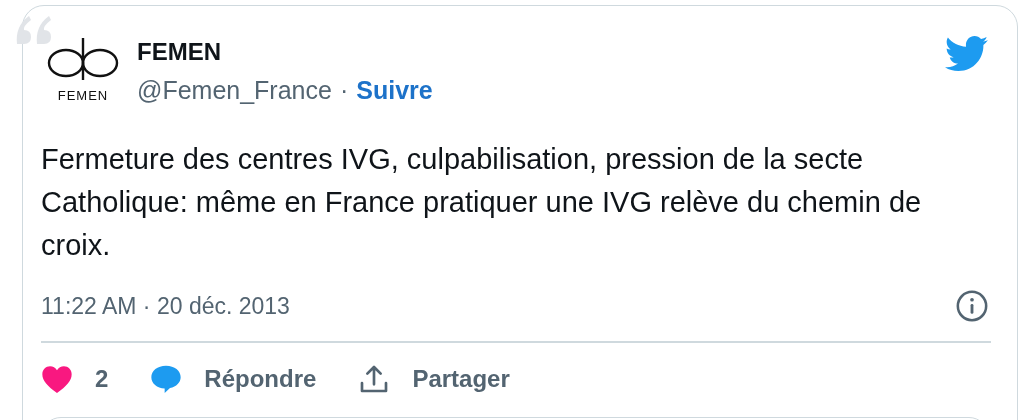  I want to click on author-name: FEMEN, so click(541, 52).